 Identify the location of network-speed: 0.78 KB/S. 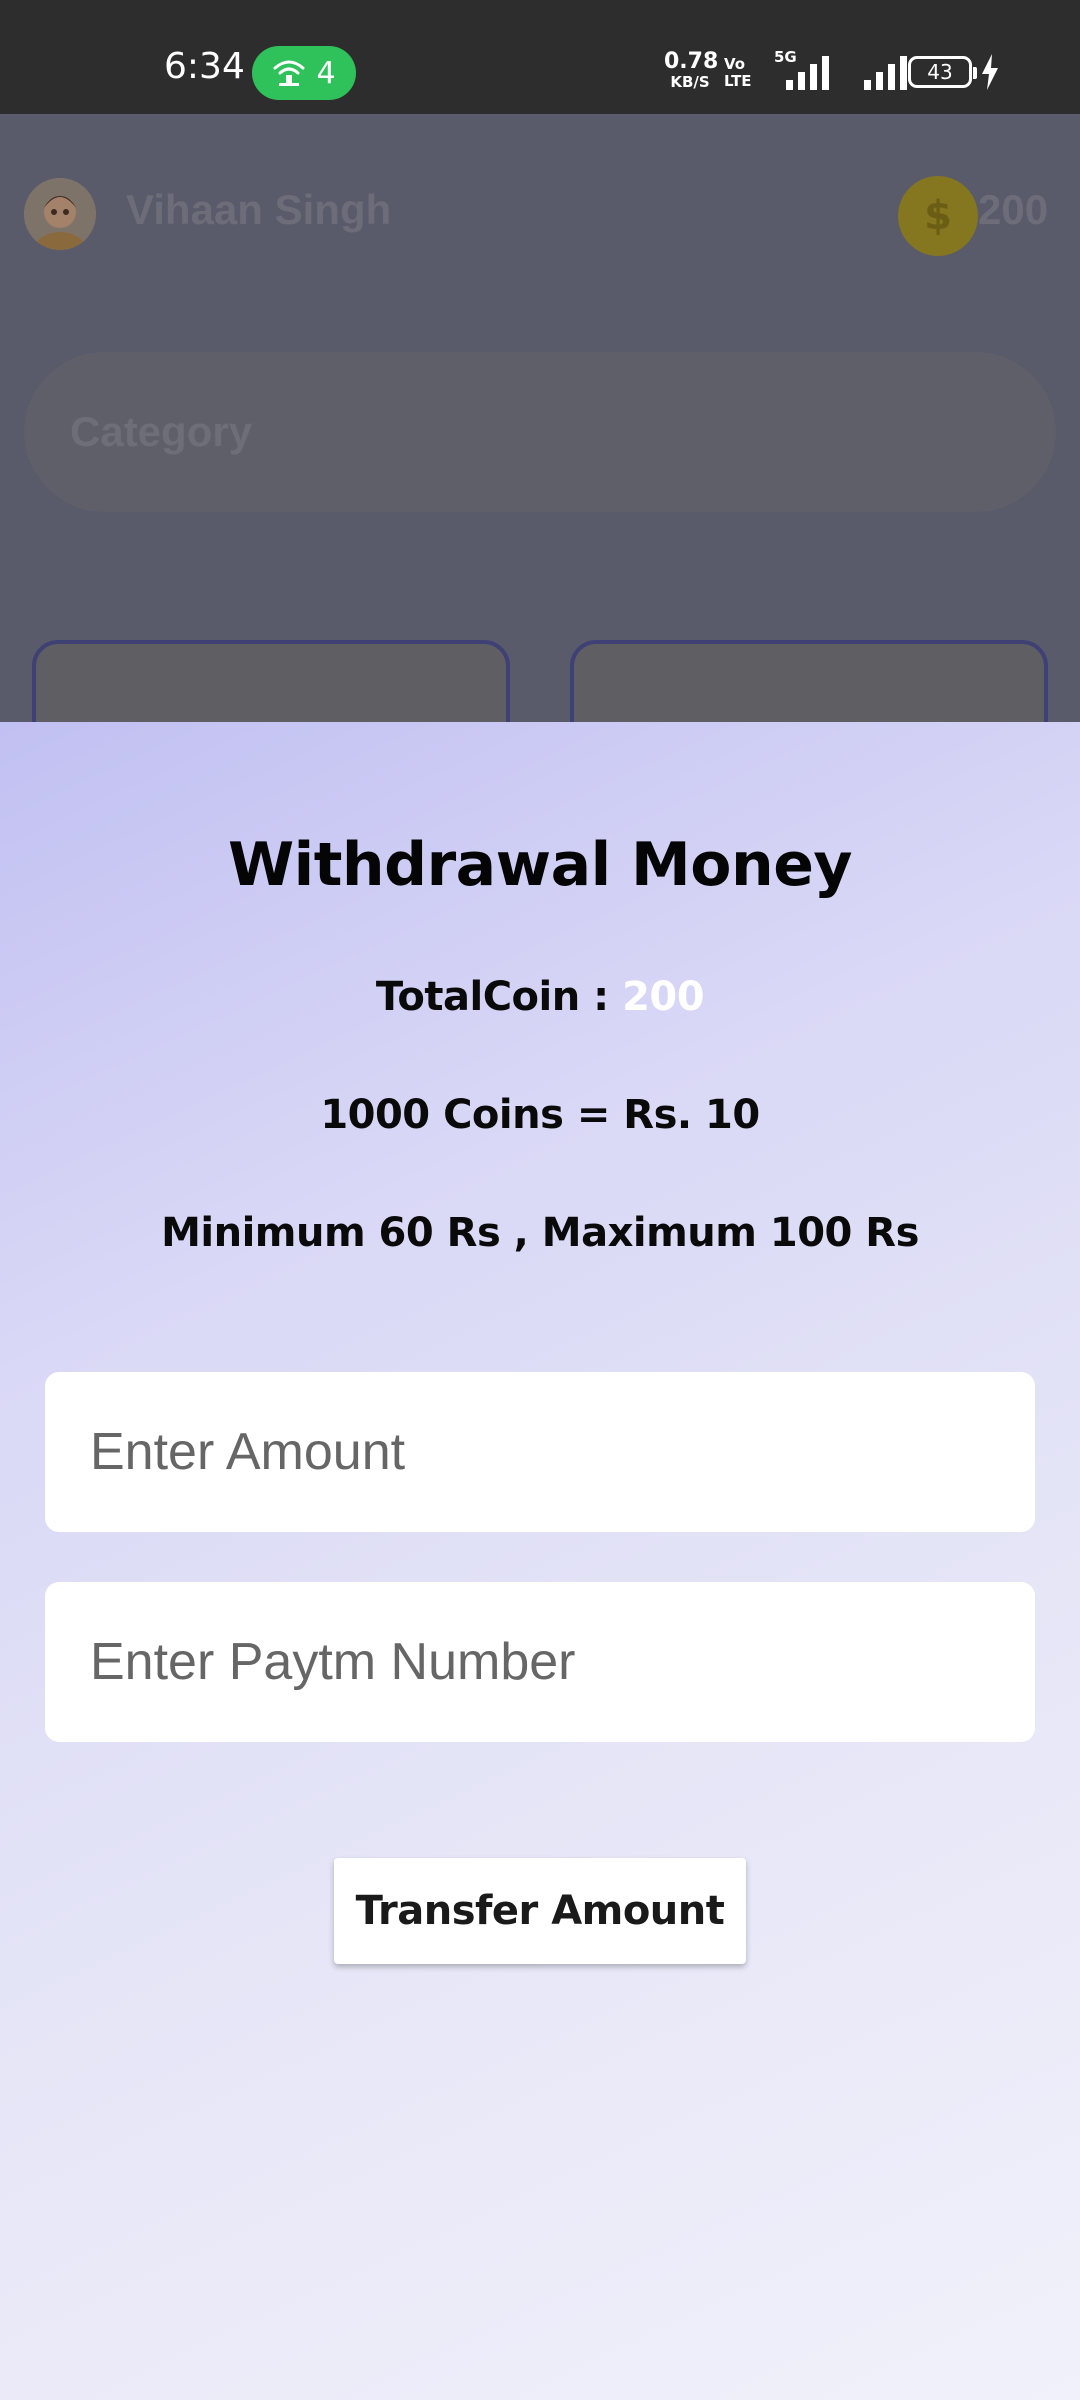
(691, 70).